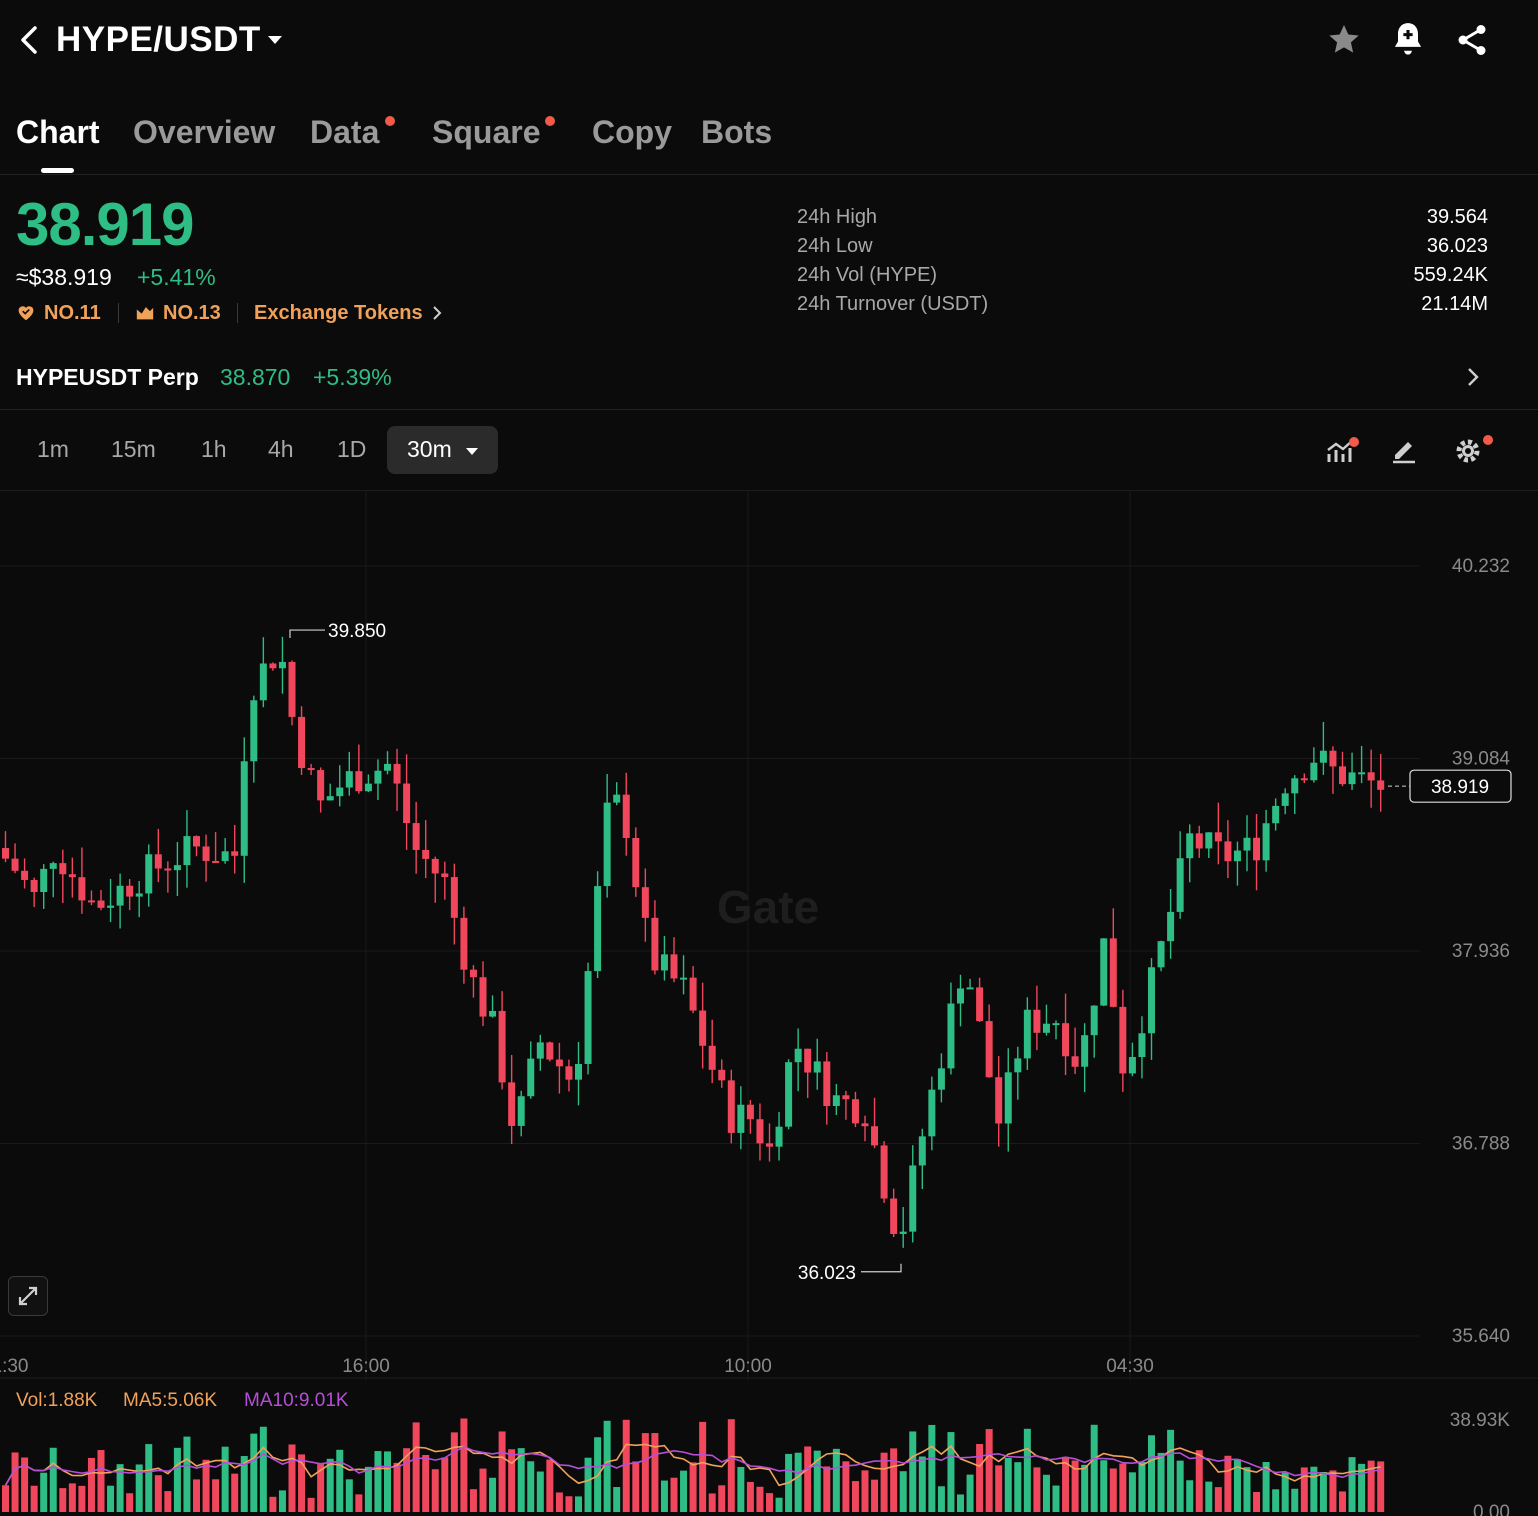 The height and width of the screenshot is (1516, 1538). I want to click on bell-plus-icon, so click(1408, 40).